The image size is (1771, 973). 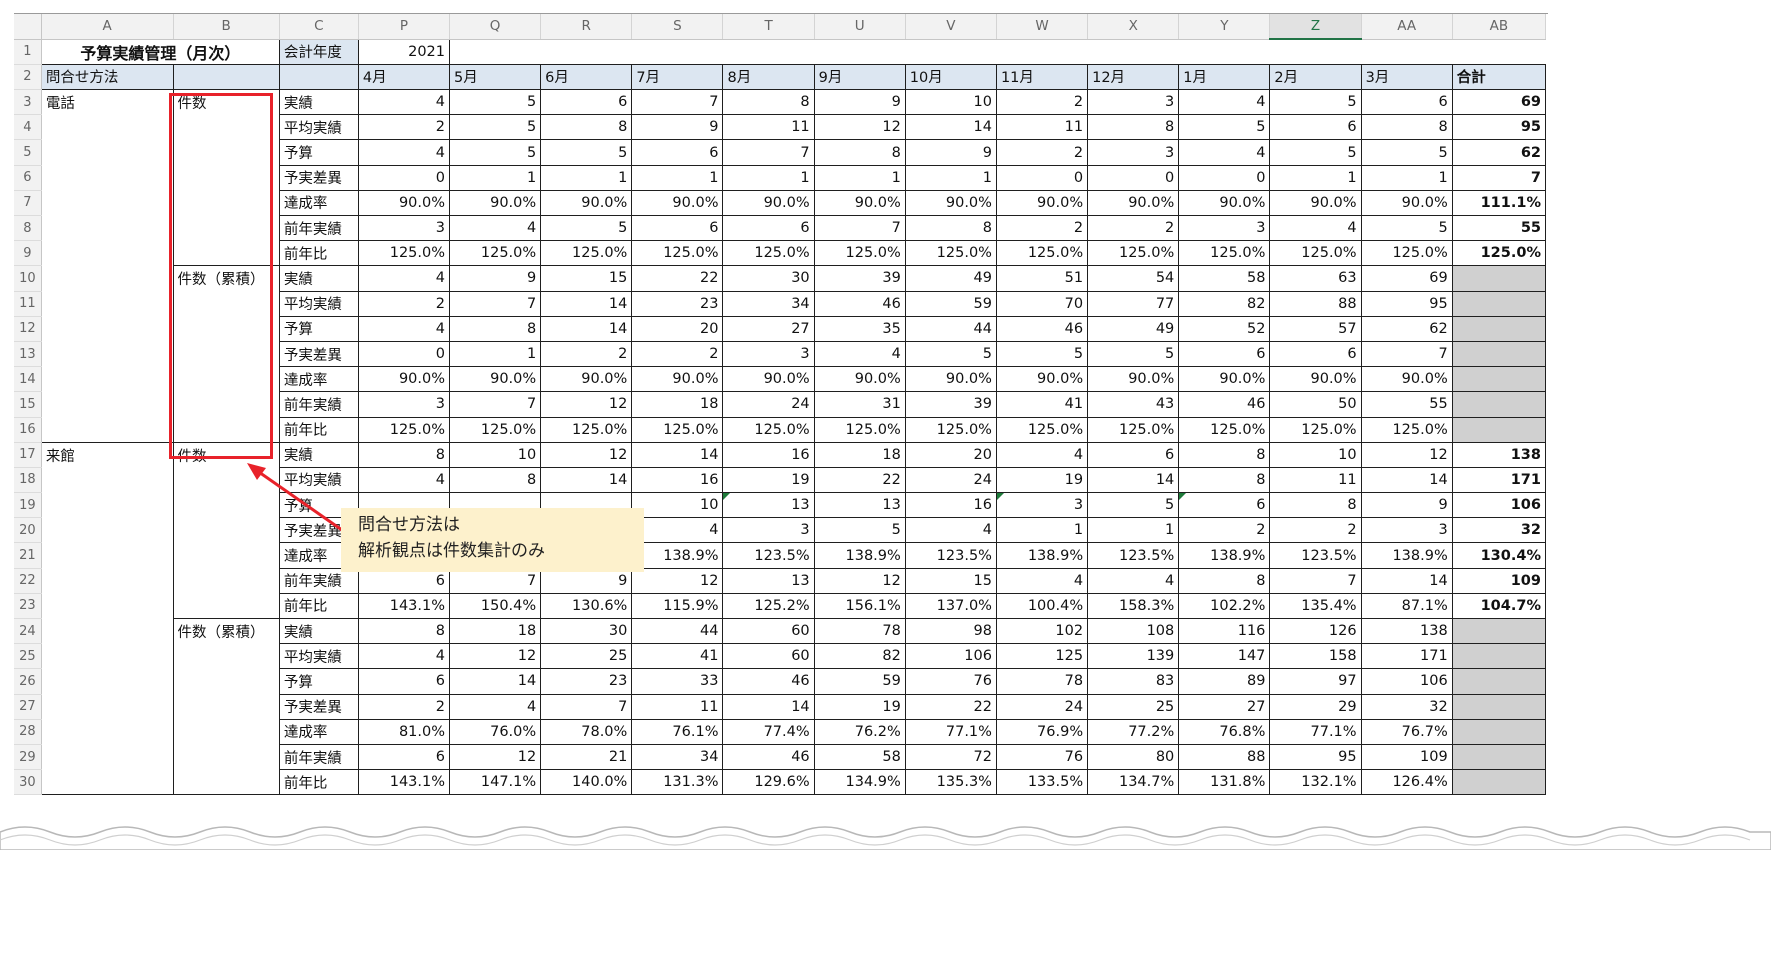 What do you see at coordinates (28, 430) in the screenshot?
I see `row-header: 16` at bounding box center [28, 430].